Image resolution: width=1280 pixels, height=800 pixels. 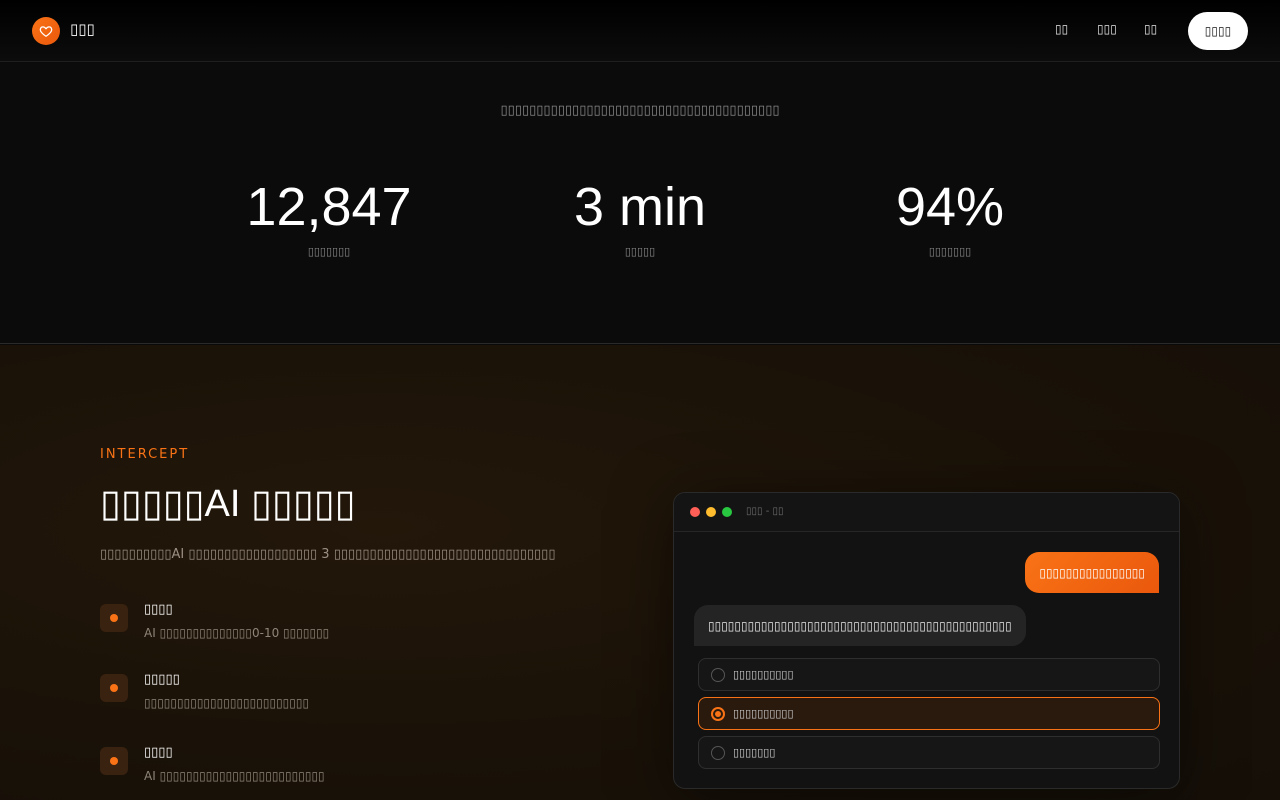 I want to click on feature-description: ▯▯▯▯▯▯▯▯▯▯▯▯▯▯▯▯▯▯▯▯▯▯▯▯▯, so click(x=227, y=703).